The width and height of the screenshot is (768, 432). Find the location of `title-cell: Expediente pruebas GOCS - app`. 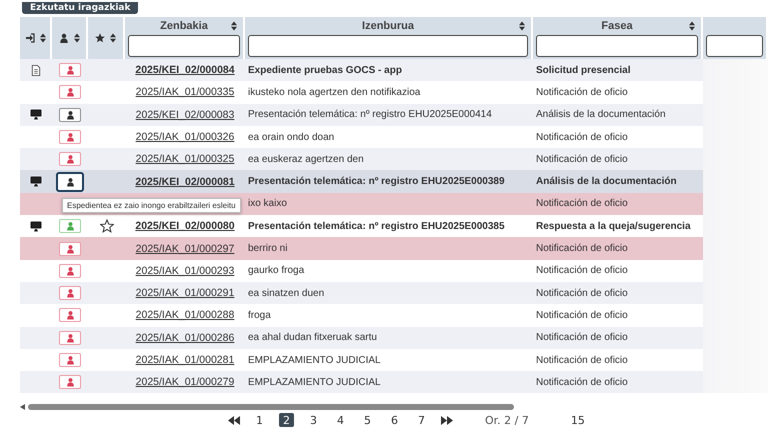

title-cell: Expediente pruebas GOCS - app is located at coordinates (325, 70).